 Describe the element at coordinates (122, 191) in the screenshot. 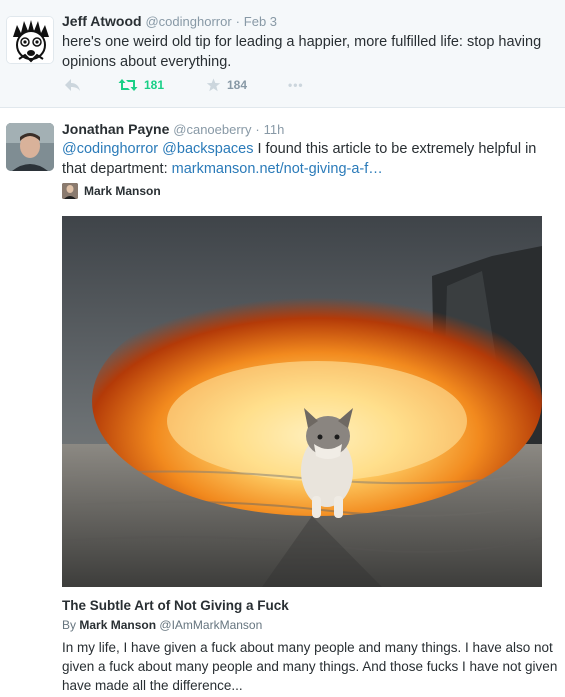

I see `source-name: Mark Manson` at that location.